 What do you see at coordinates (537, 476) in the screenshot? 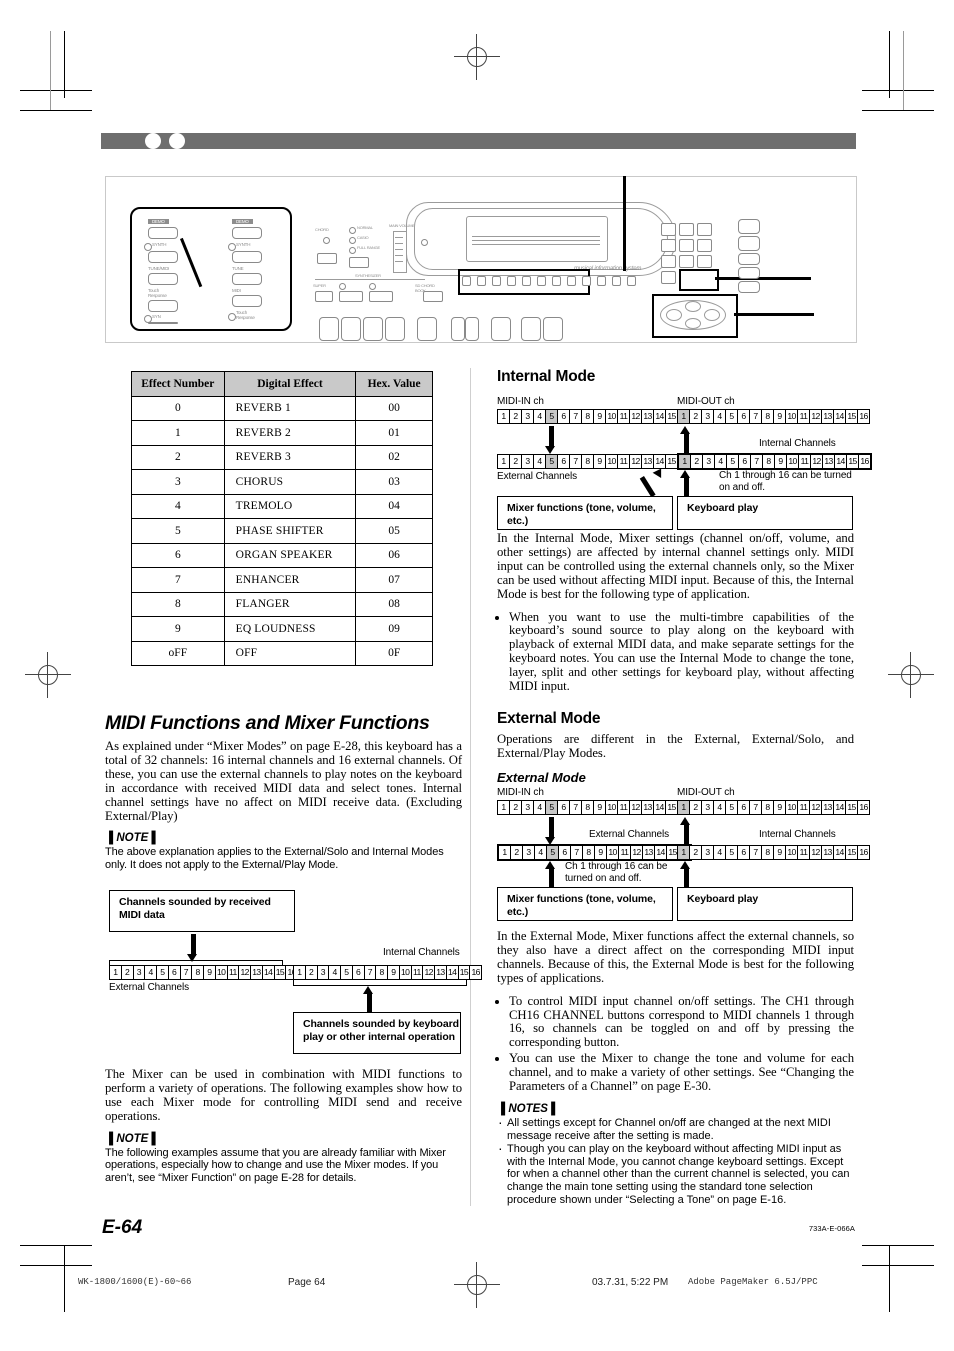
I see `external-channels-label-im: External Channels` at bounding box center [537, 476].